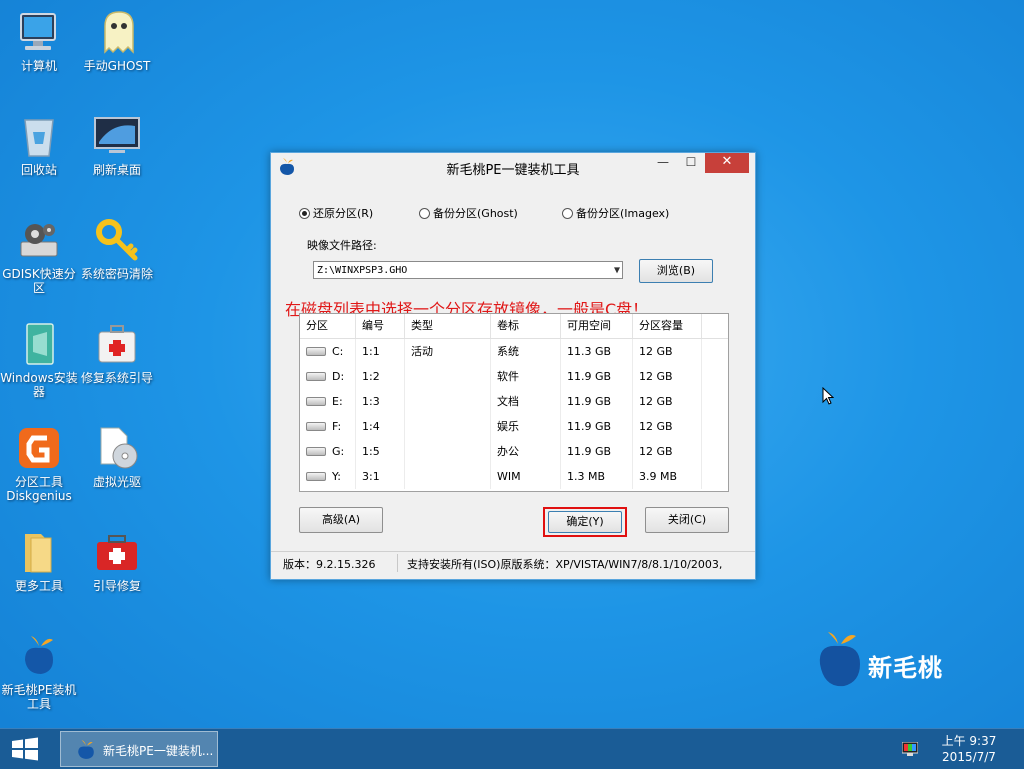 Image resolution: width=1024 pixels, height=769 pixels. I want to click on key-icon, so click(117, 240).